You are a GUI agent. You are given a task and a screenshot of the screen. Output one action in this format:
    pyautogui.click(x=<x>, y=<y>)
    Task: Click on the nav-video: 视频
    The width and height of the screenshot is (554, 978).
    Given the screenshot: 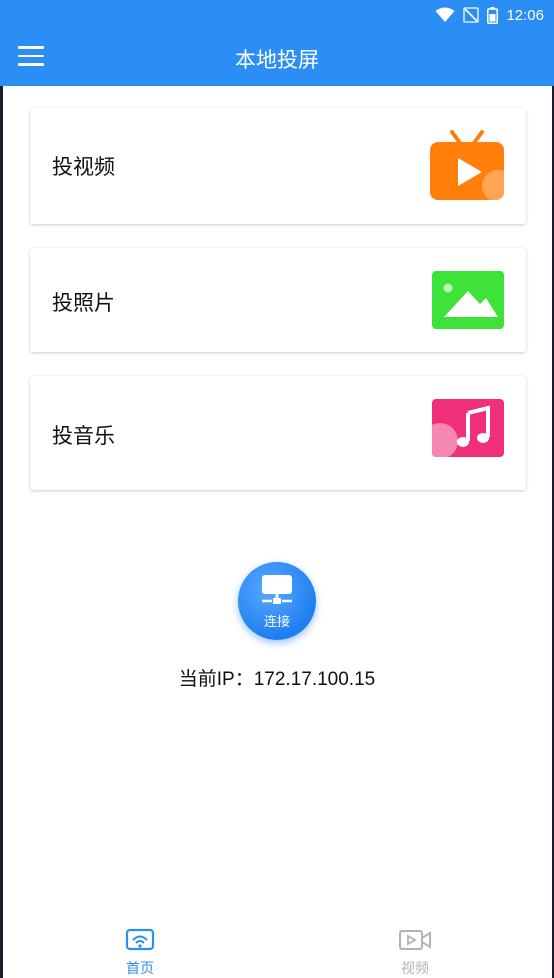 What is the action you would take?
    pyautogui.click(x=415, y=953)
    